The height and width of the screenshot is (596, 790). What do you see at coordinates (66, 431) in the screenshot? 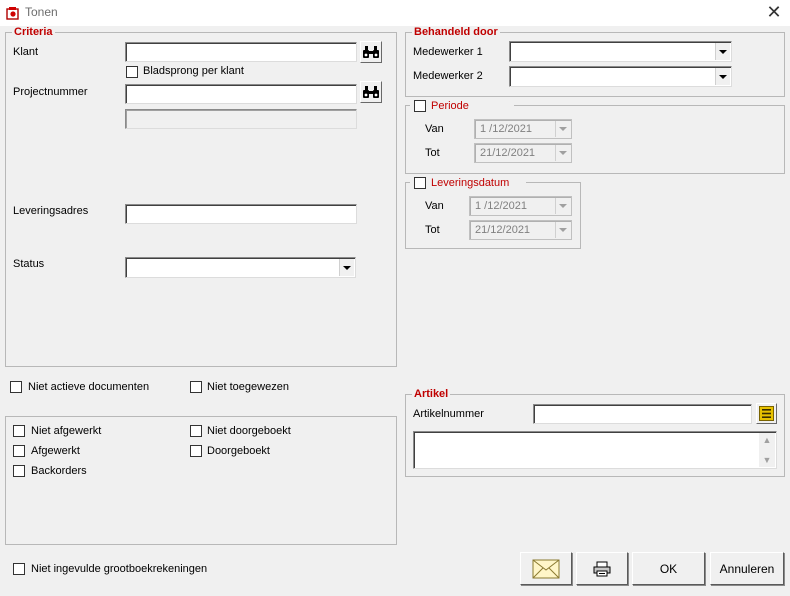
I see `niet-afgewerkt-label: Niet afgewerkt` at bounding box center [66, 431].